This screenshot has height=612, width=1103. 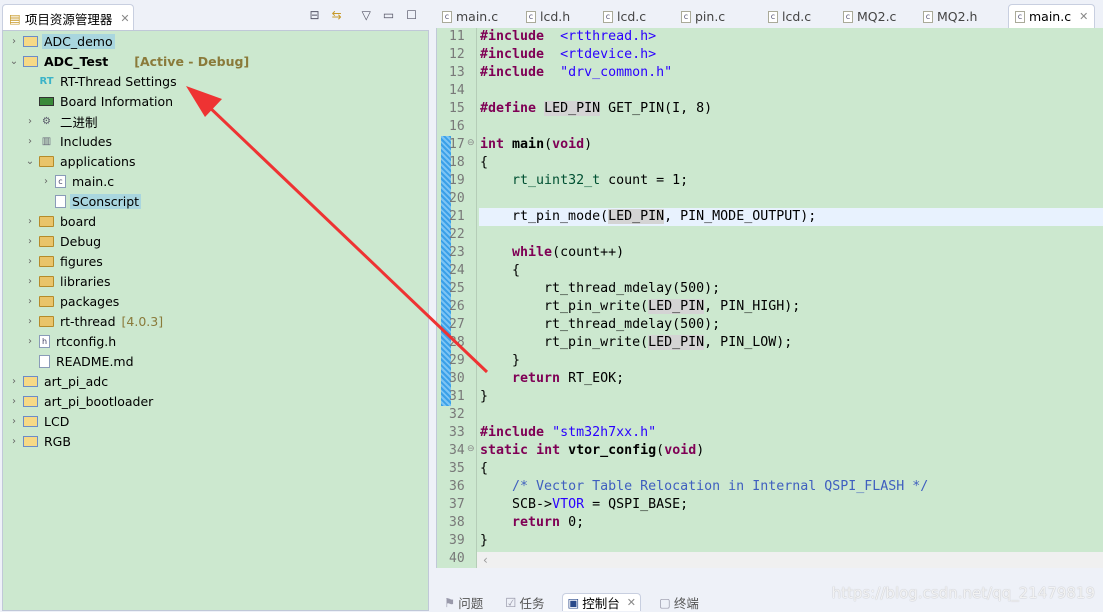 I want to click on view-menu-icon: ▽, so click(x=366, y=15).